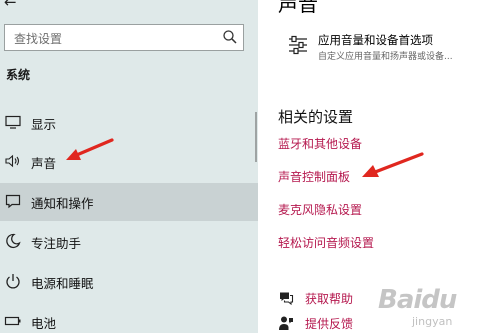  Describe the element at coordinates (287, 299) in the screenshot. I see `help-chat-icon` at that location.